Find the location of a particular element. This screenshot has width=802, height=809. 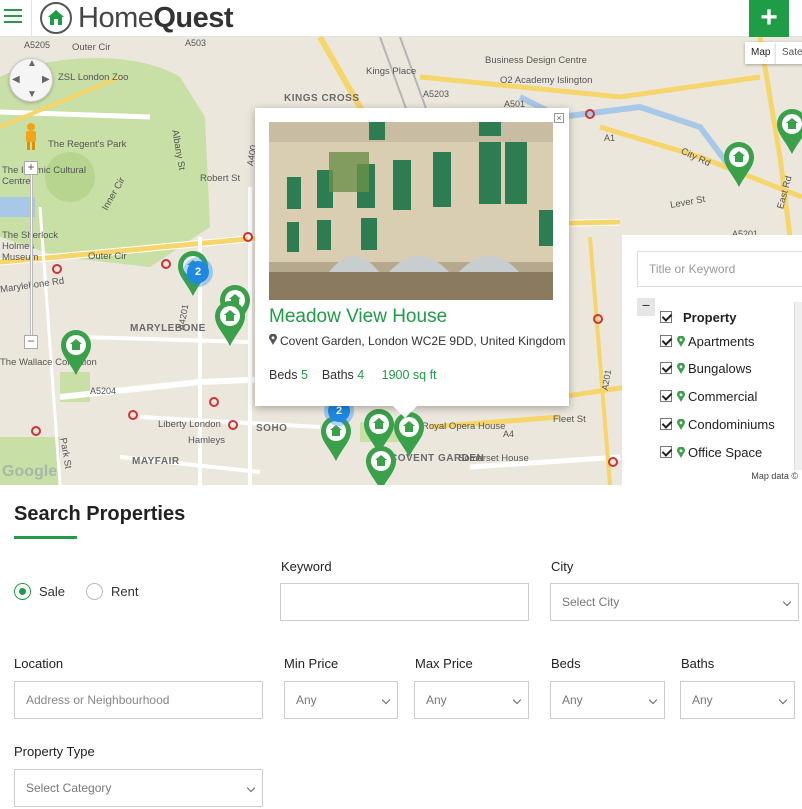

zoom-out-button: − is located at coordinates (31, 342).